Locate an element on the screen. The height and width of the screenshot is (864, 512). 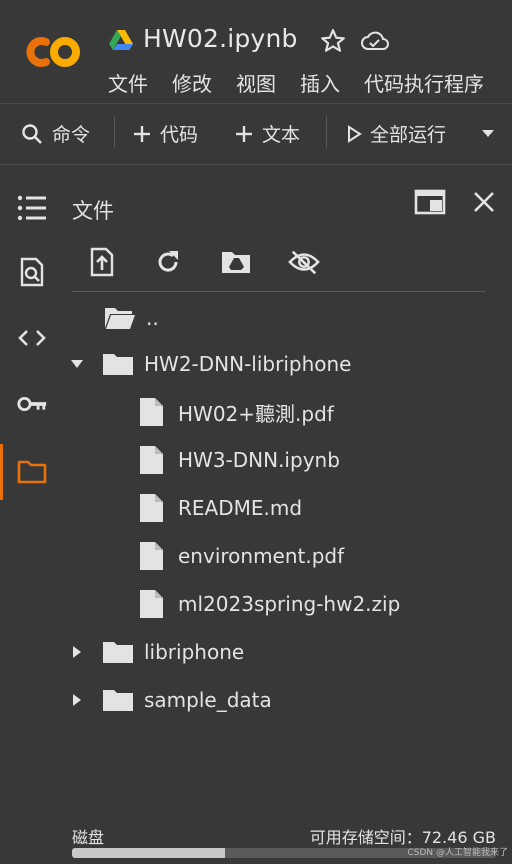
folder-row: sample_data is located at coordinates (171, 700).